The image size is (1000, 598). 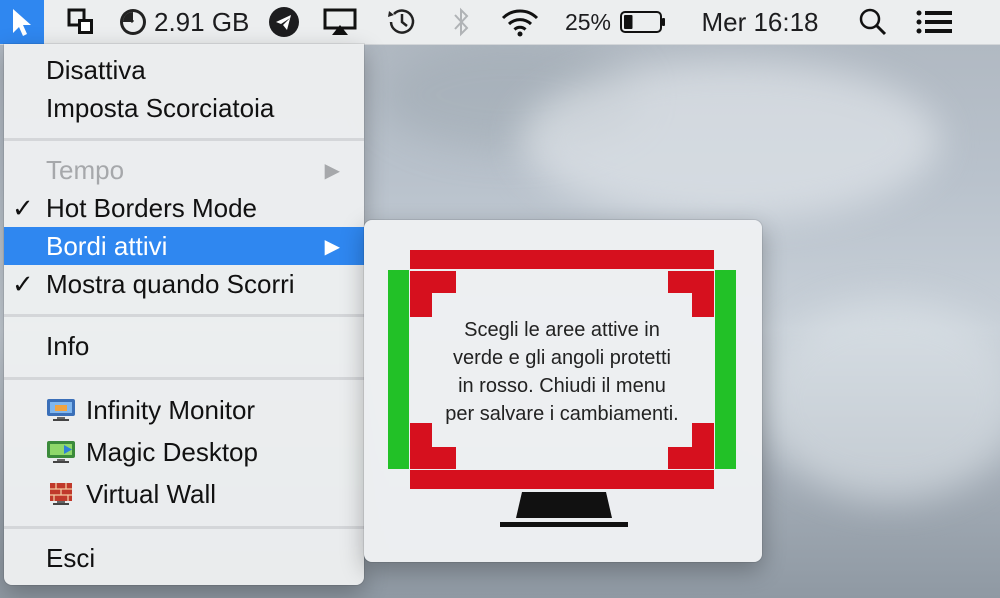 What do you see at coordinates (433, 294) in the screenshot?
I see `top-left-corner-protected` at bounding box center [433, 294].